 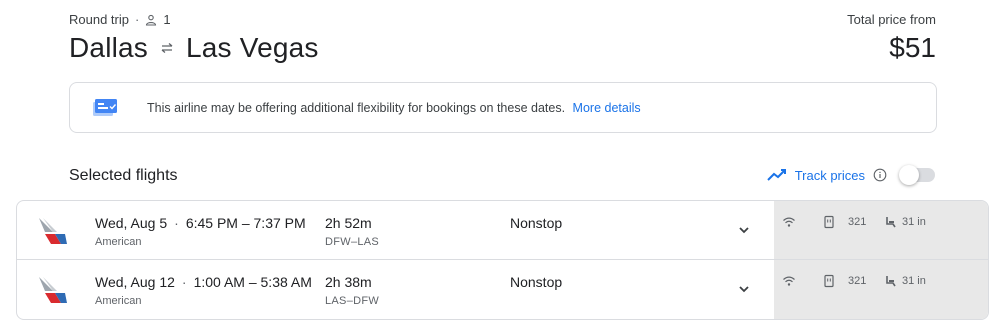 I want to click on flight-date: Wed, Aug 12, so click(x=135, y=282).